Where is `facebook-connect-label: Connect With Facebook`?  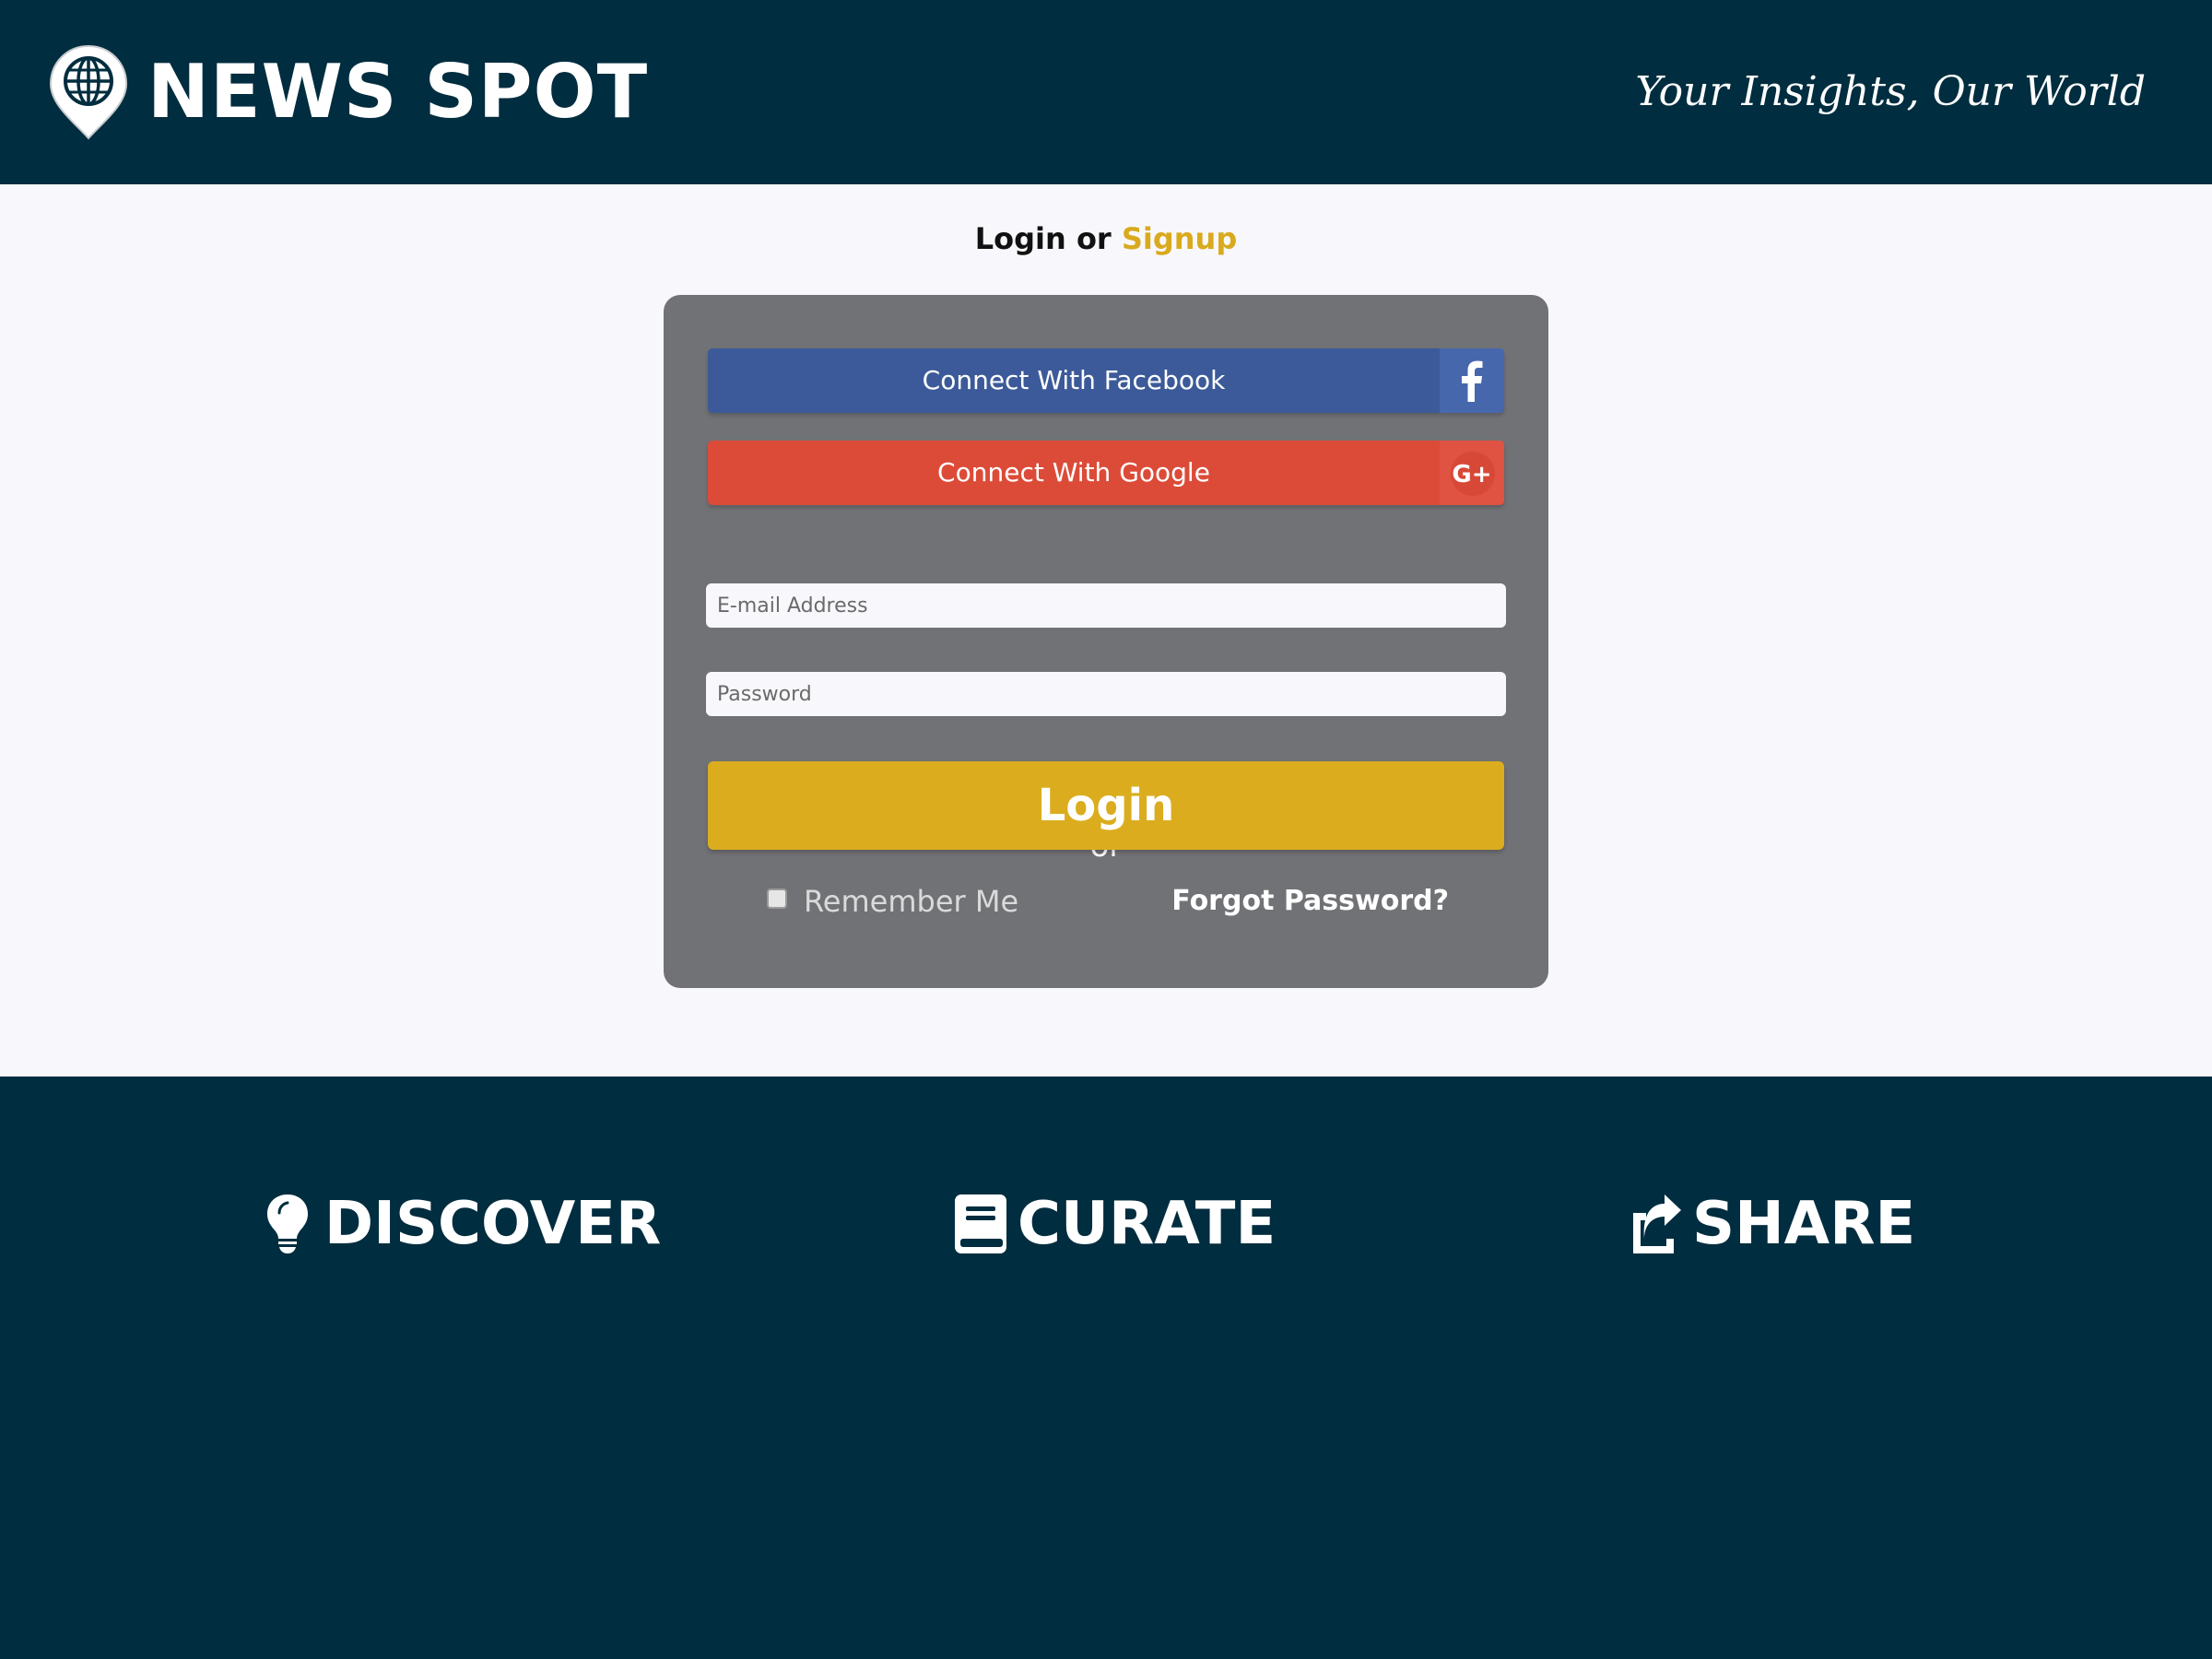 facebook-connect-label: Connect With Facebook is located at coordinates (1074, 380).